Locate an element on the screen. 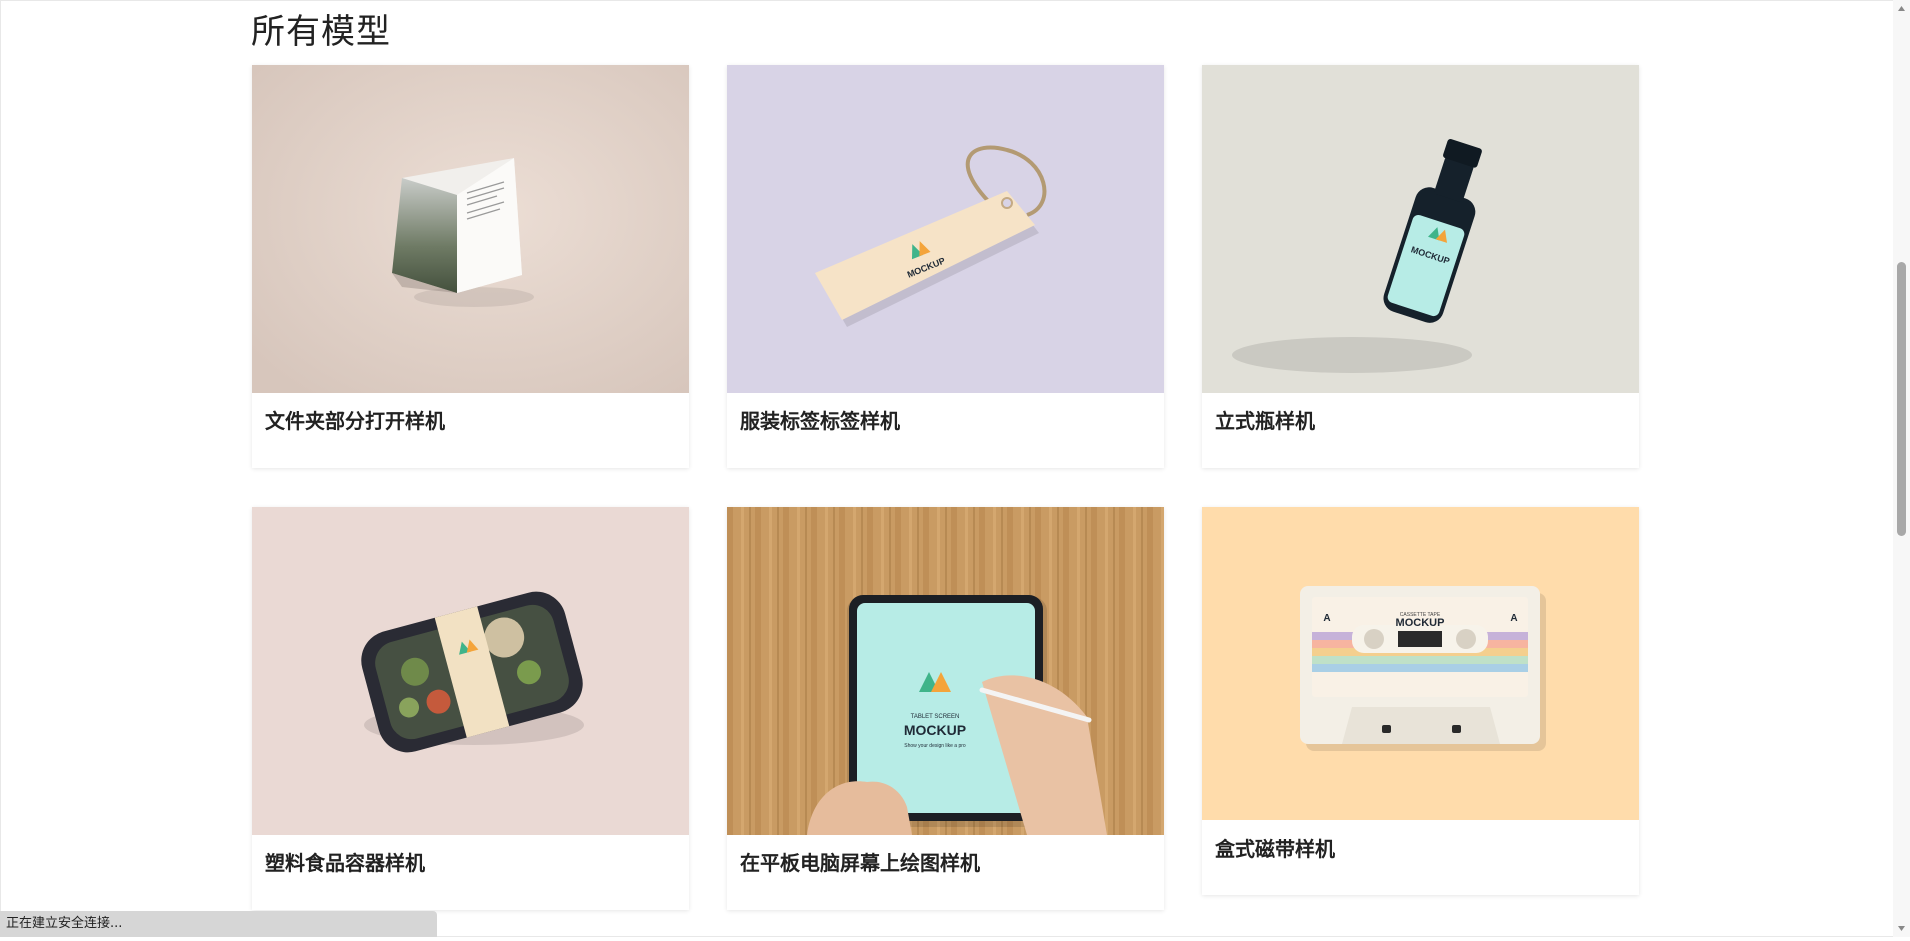  mockup-card-food-container: 塑料食品容器样机 is located at coordinates (470, 708).